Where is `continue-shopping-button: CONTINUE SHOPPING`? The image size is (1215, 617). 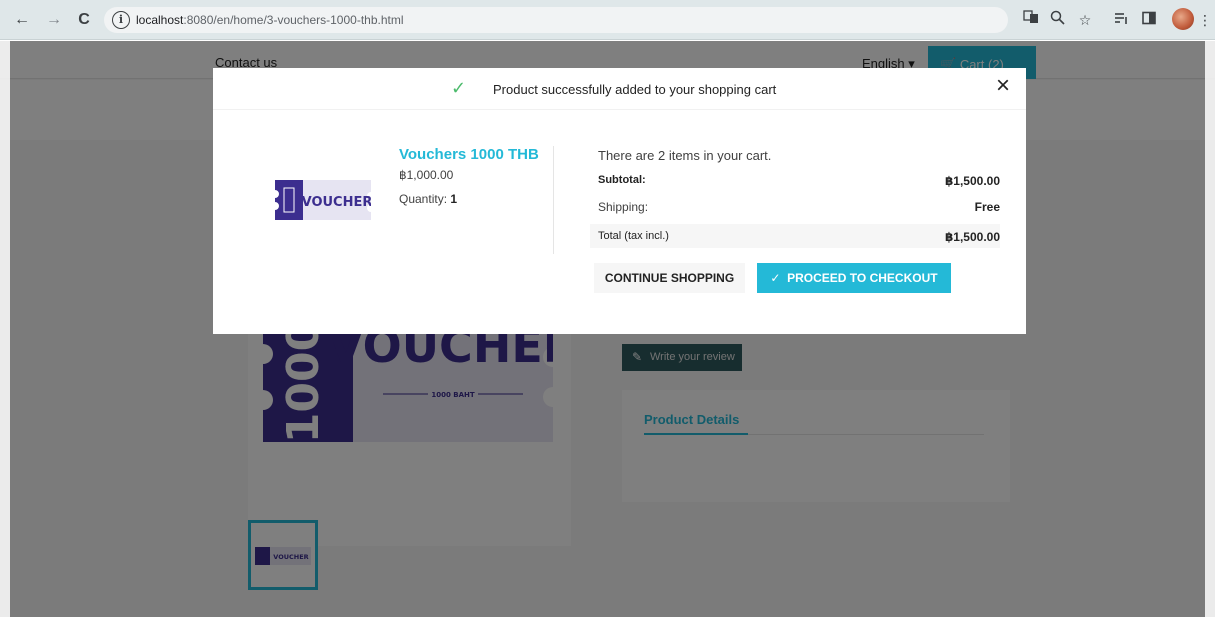
continue-shopping-button: CONTINUE SHOPPING is located at coordinates (669, 278).